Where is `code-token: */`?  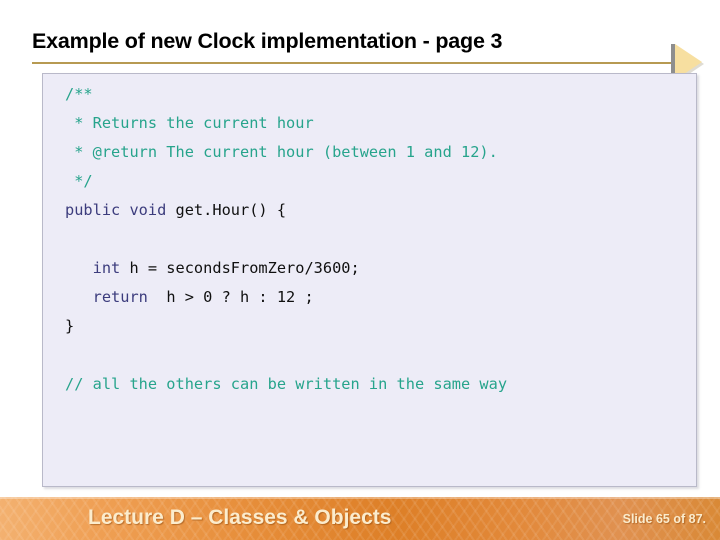 code-token: */ is located at coordinates (79, 181).